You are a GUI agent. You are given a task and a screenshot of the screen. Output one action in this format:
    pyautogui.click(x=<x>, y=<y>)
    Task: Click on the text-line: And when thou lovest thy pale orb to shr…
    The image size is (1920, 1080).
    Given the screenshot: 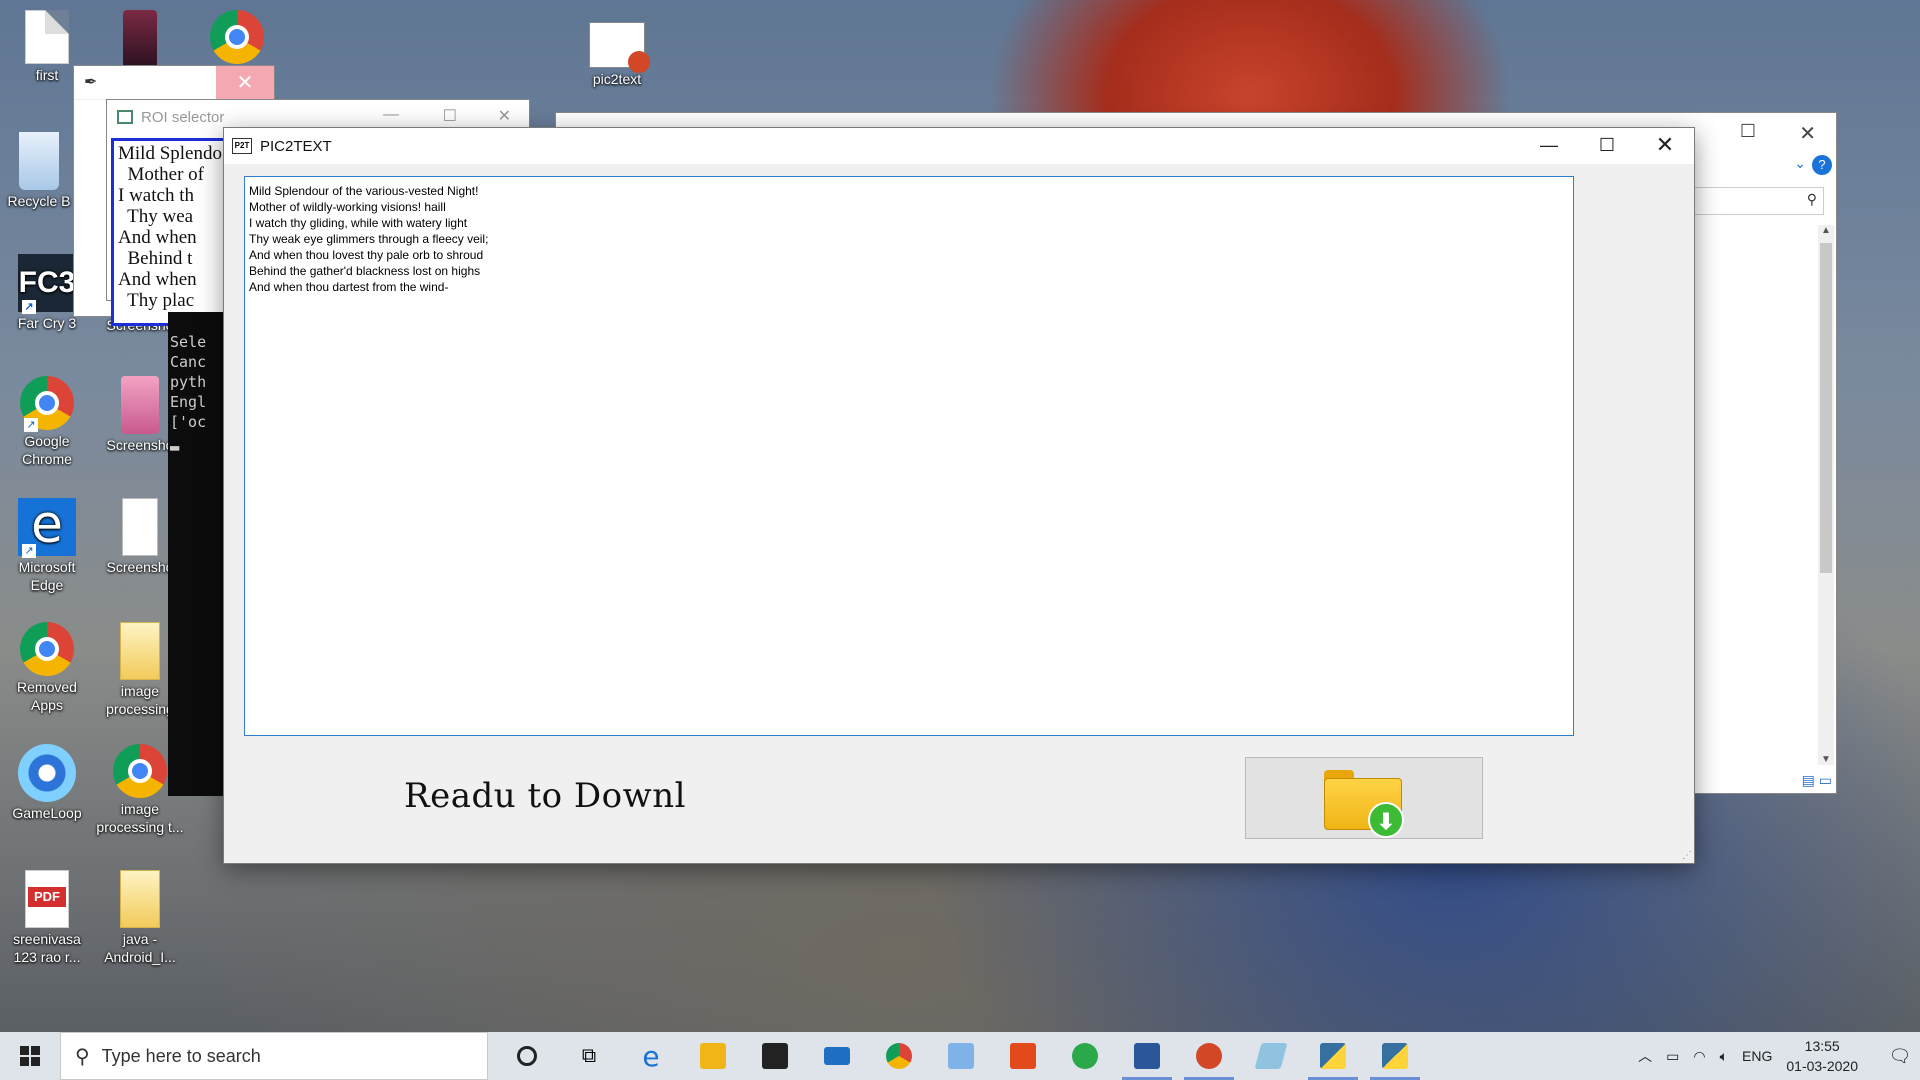 What is the action you would take?
    pyautogui.click(x=366, y=255)
    